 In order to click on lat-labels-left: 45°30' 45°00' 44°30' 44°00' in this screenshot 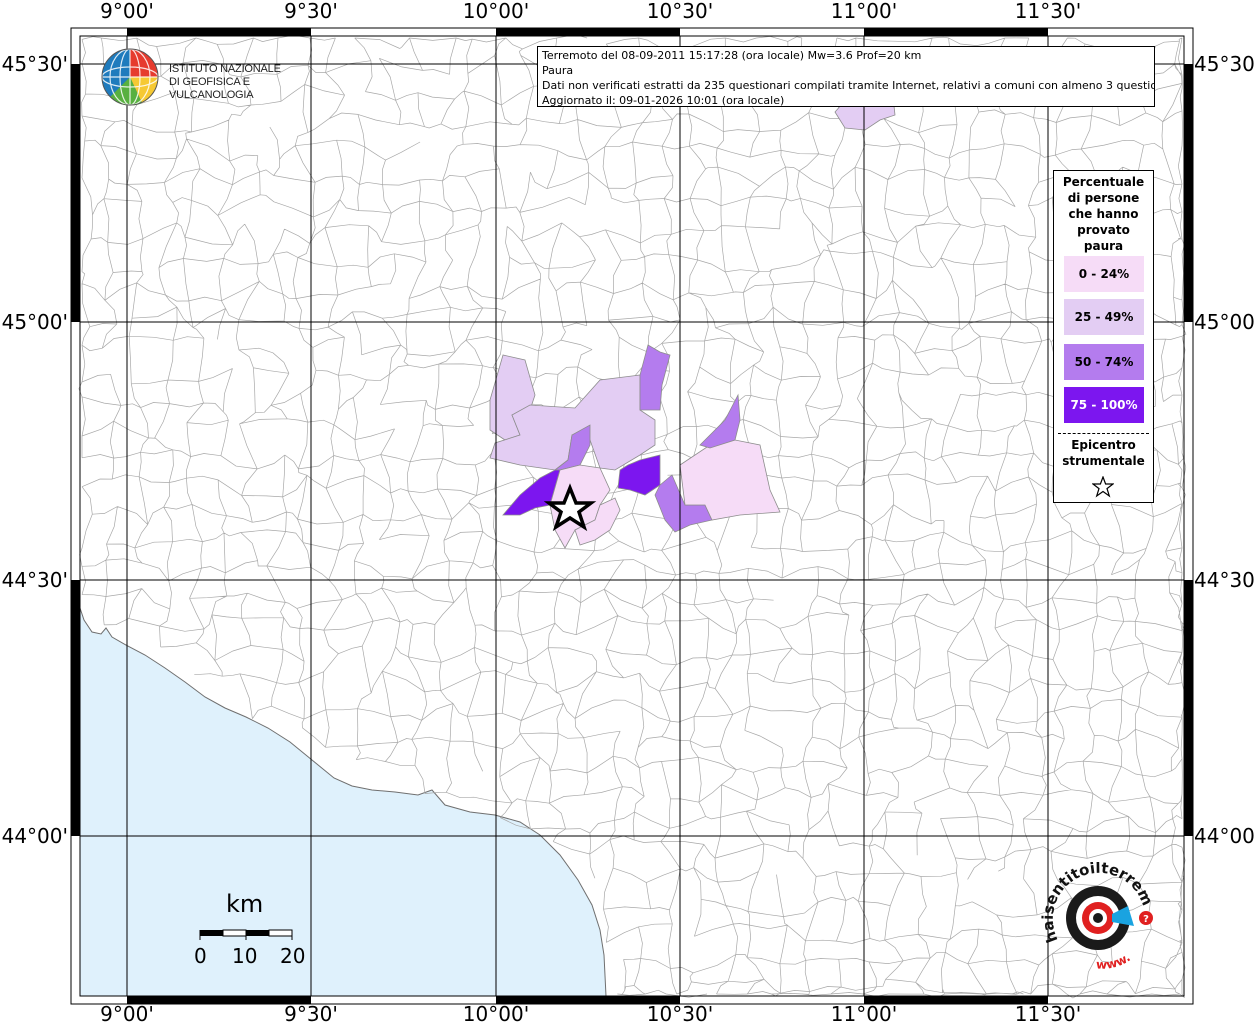, I will do `click(35, 450)`.